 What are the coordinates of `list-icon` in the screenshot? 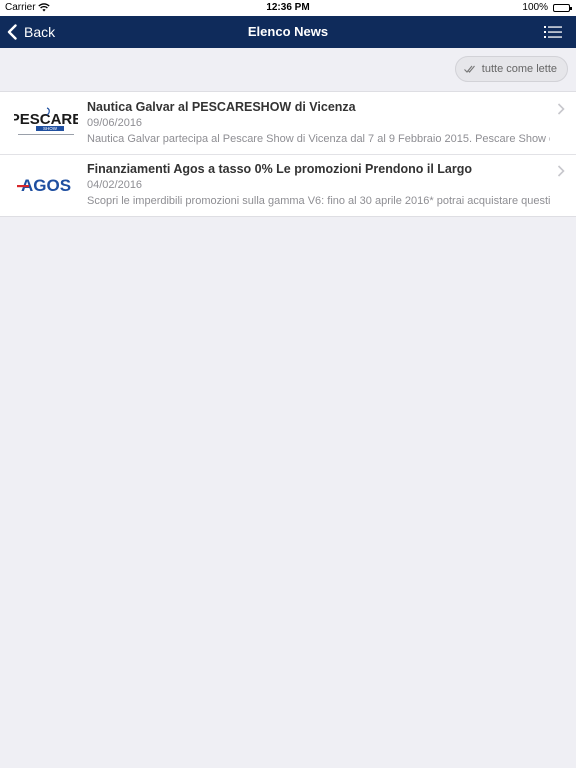 It's located at (553, 32).